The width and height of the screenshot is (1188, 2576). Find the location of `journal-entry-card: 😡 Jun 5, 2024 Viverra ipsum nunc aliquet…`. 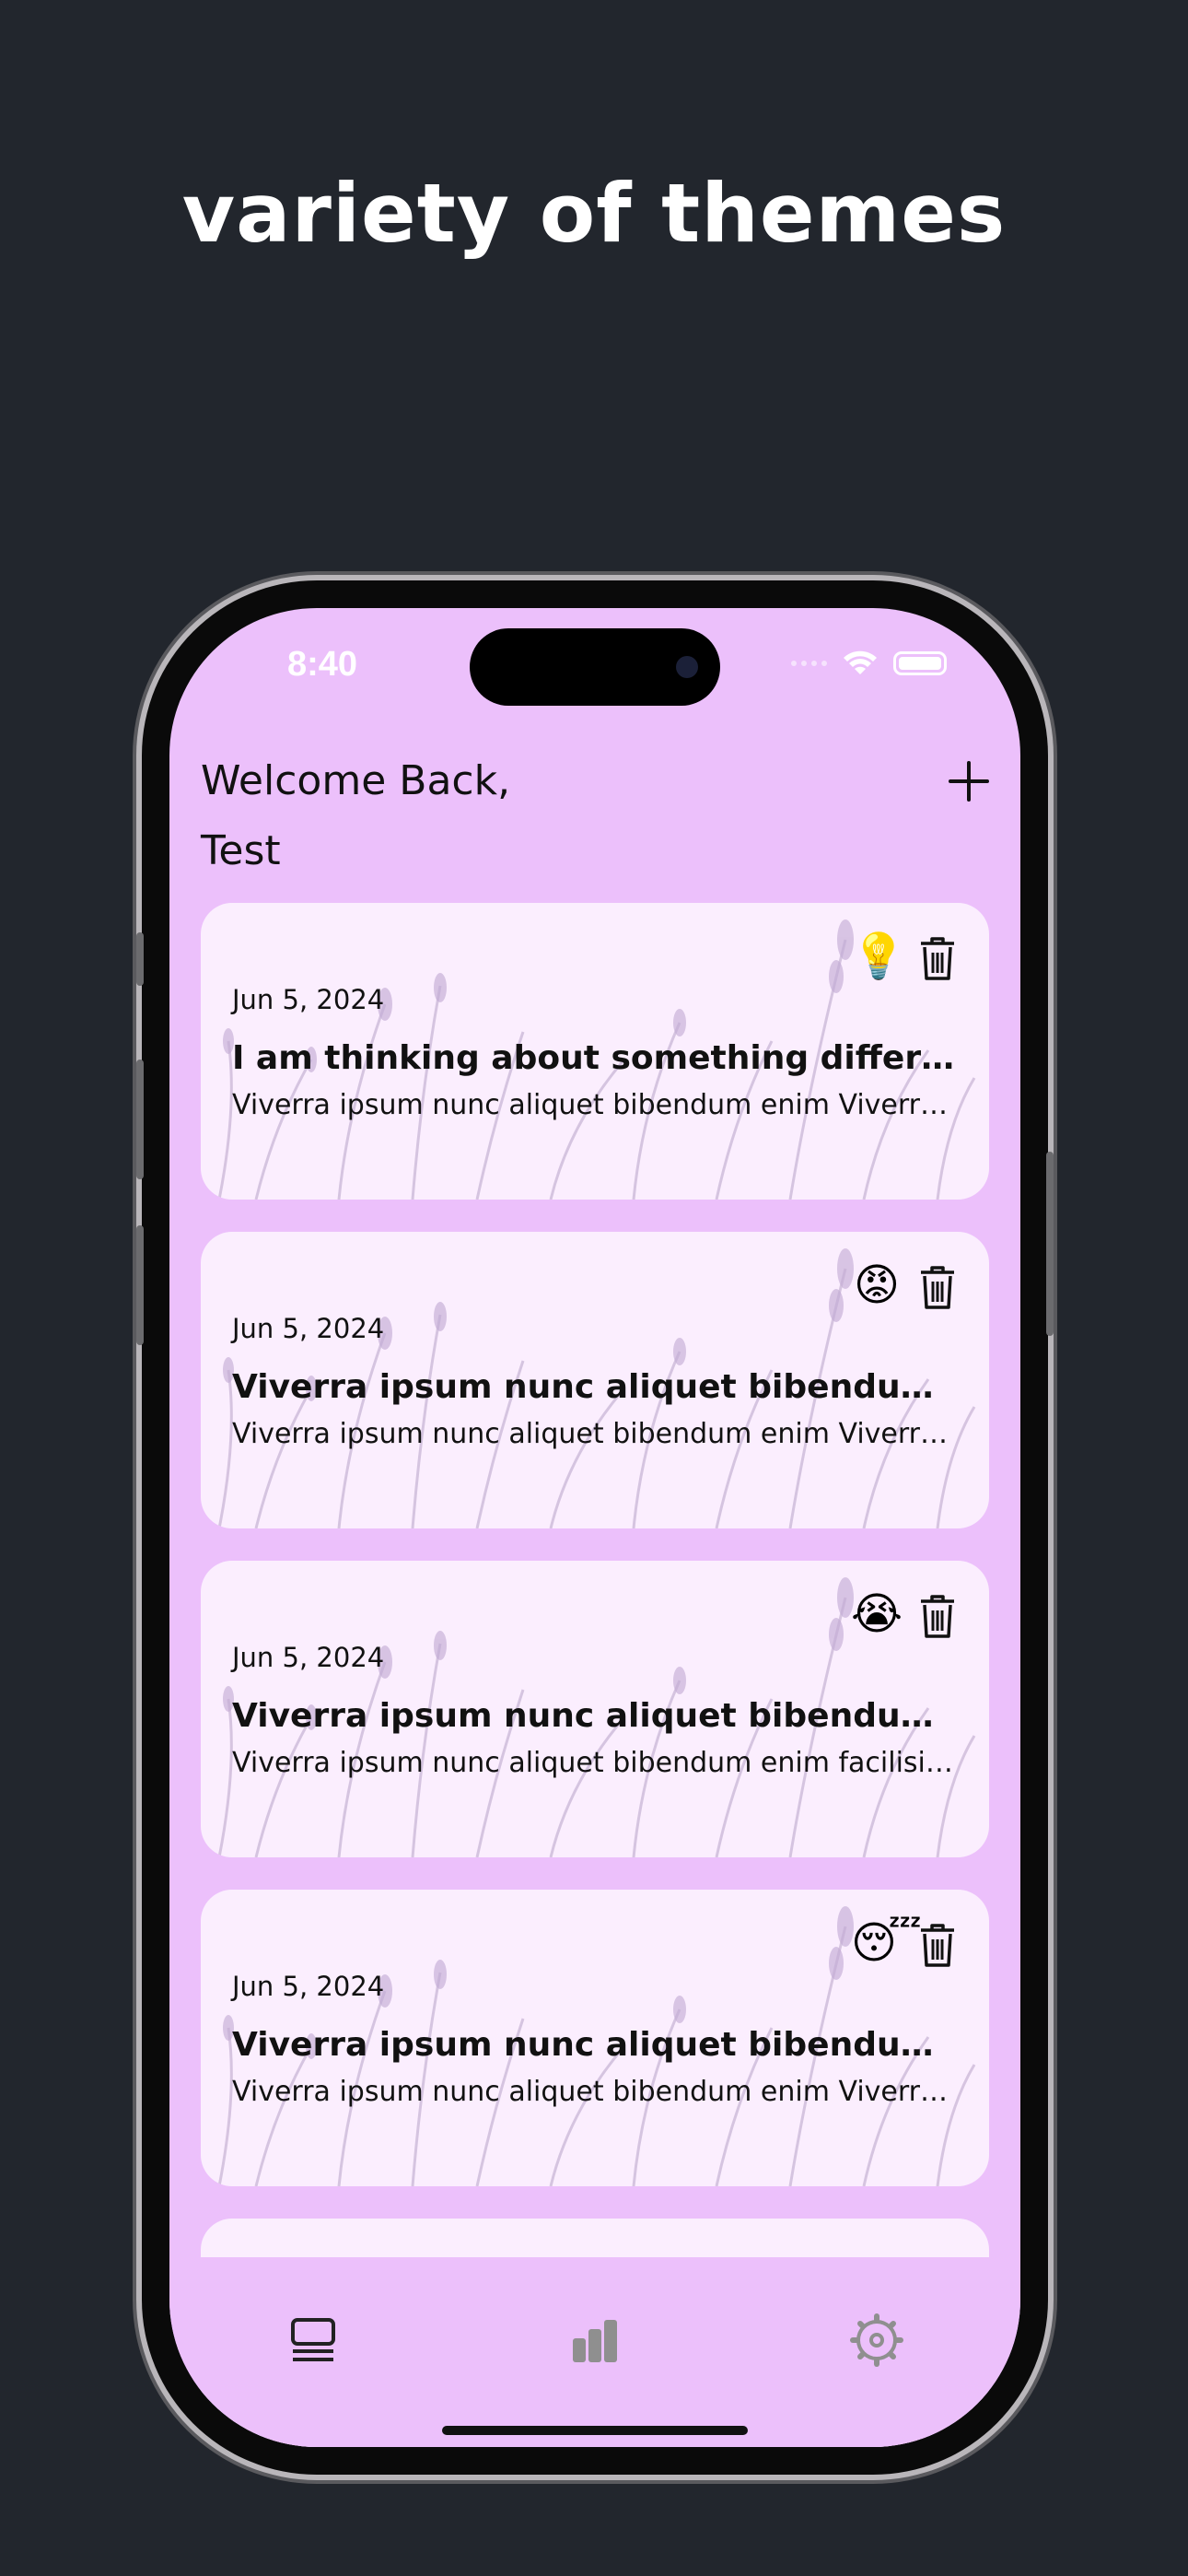

journal-entry-card: 😡 Jun 5, 2024 Viverra ipsum nunc aliquet… is located at coordinates (595, 1380).